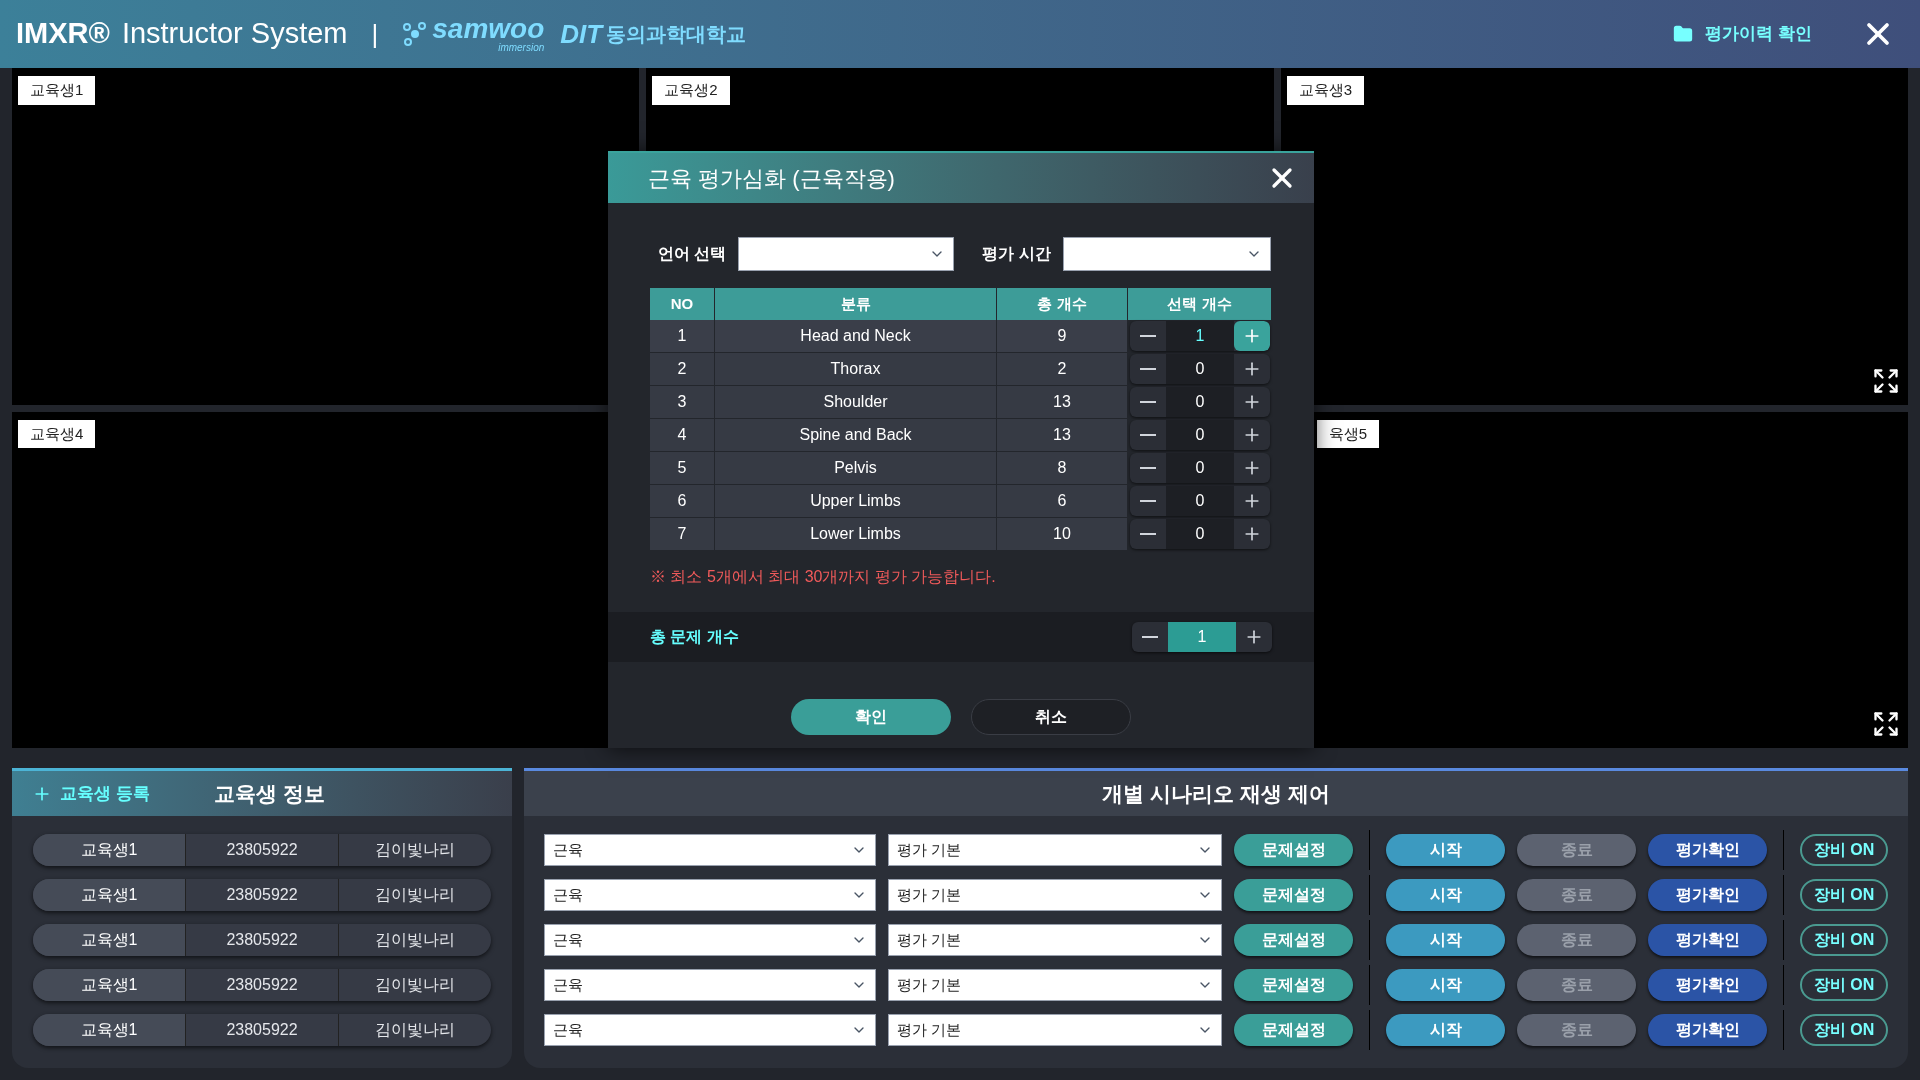 The image size is (1920, 1080). What do you see at coordinates (234, 34) in the screenshot?
I see `app-title: Instructor System` at bounding box center [234, 34].